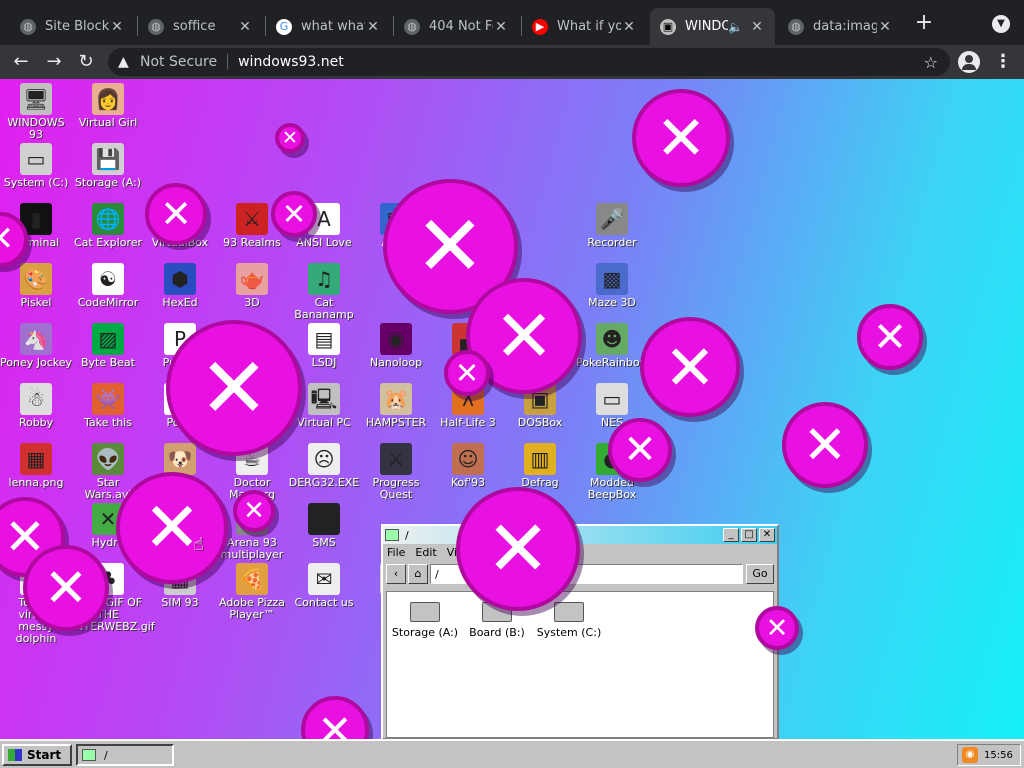 This screenshot has width=1024, height=768. What do you see at coordinates (54, 62) in the screenshot?
I see `forward-button: →` at bounding box center [54, 62].